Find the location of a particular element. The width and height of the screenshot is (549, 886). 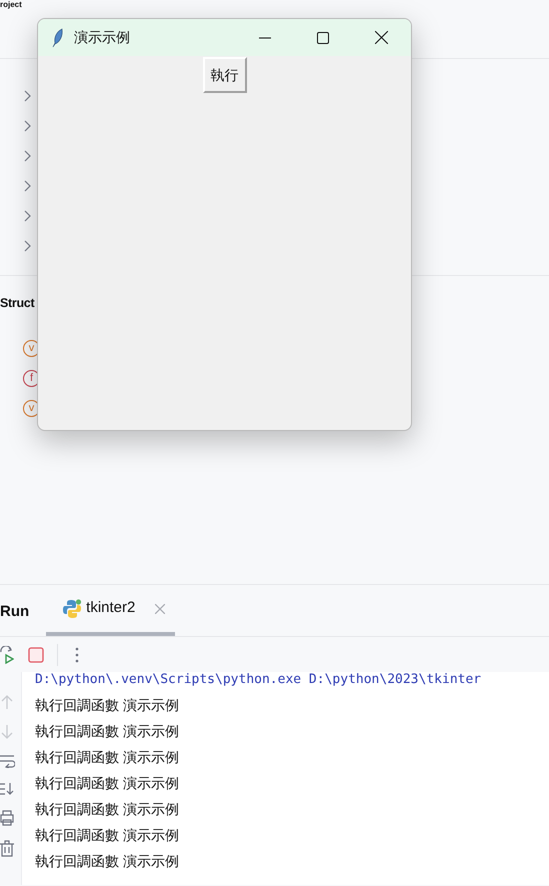

tab-label: tkinter2 is located at coordinates (111, 608).